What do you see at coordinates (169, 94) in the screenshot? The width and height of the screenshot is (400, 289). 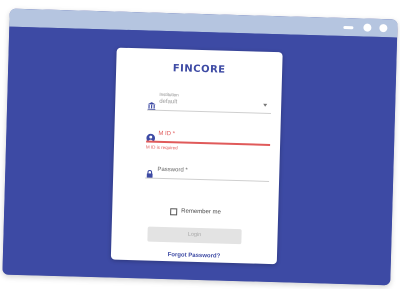 I see `institution-label: Institution` at bounding box center [169, 94].